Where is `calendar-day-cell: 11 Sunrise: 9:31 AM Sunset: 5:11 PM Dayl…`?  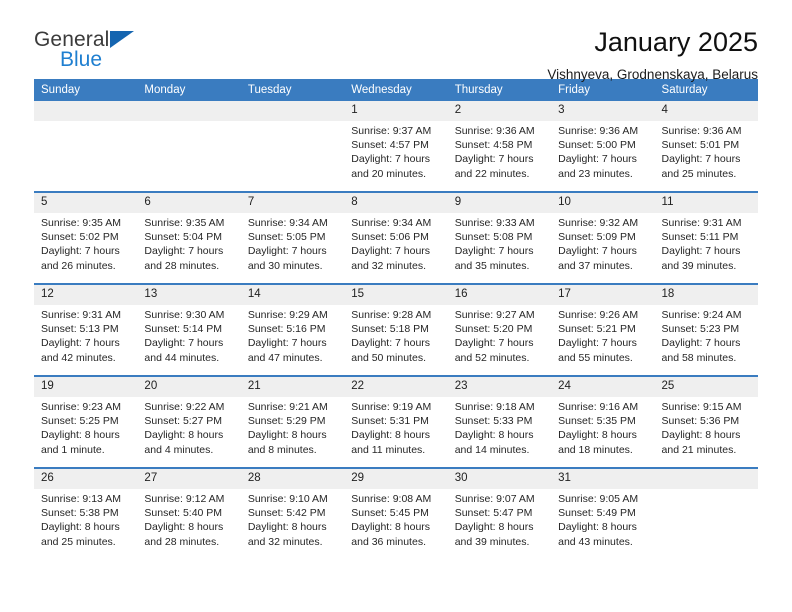 calendar-day-cell: 11 Sunrise: 9:31 AM Sunset: 5:11 PM Dayl… is located at coordinates (706, 237).